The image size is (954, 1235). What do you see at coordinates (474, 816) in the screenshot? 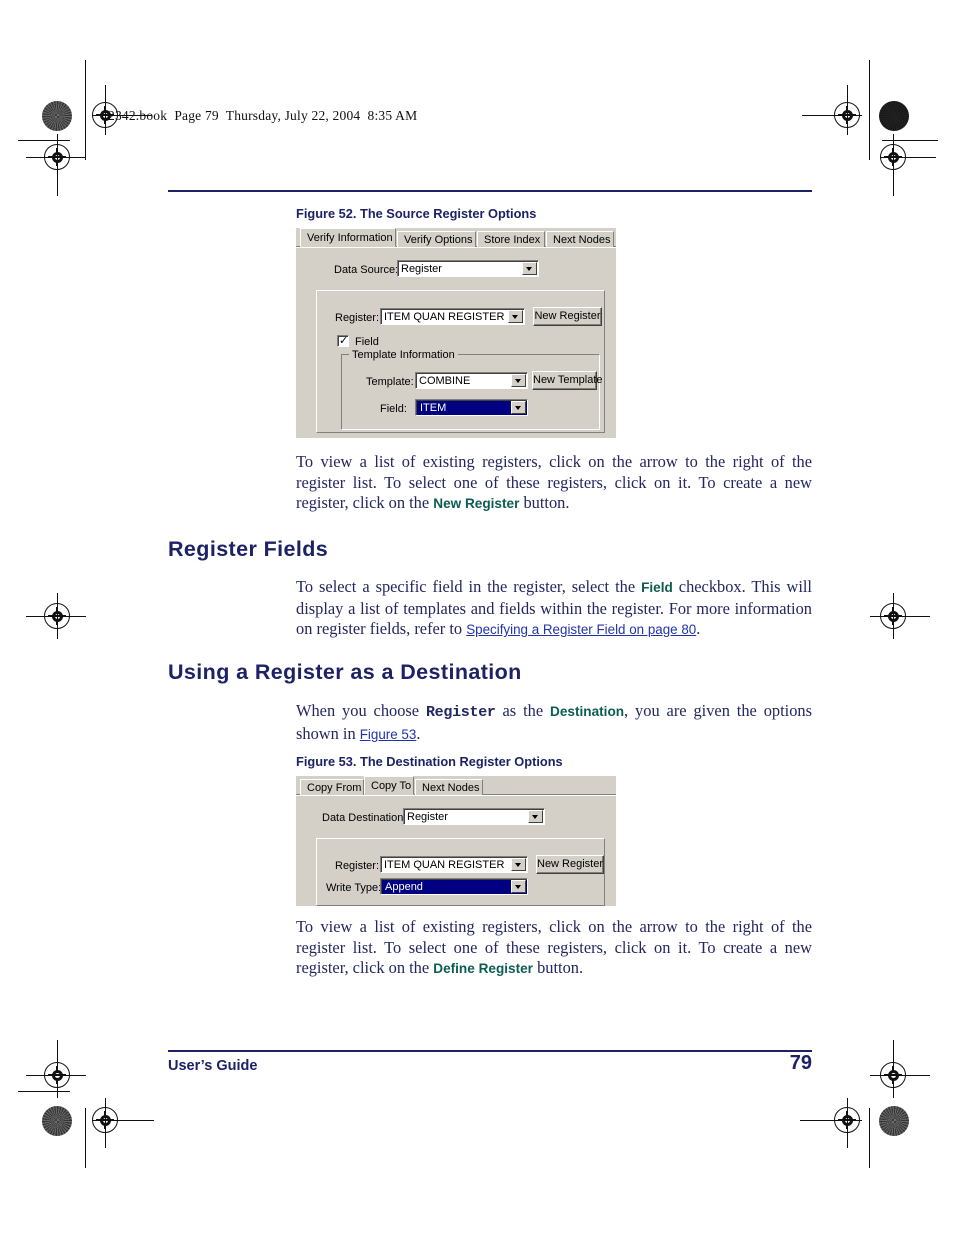
I see `data-destination-combo: Register` at bounding box center [474, 816].